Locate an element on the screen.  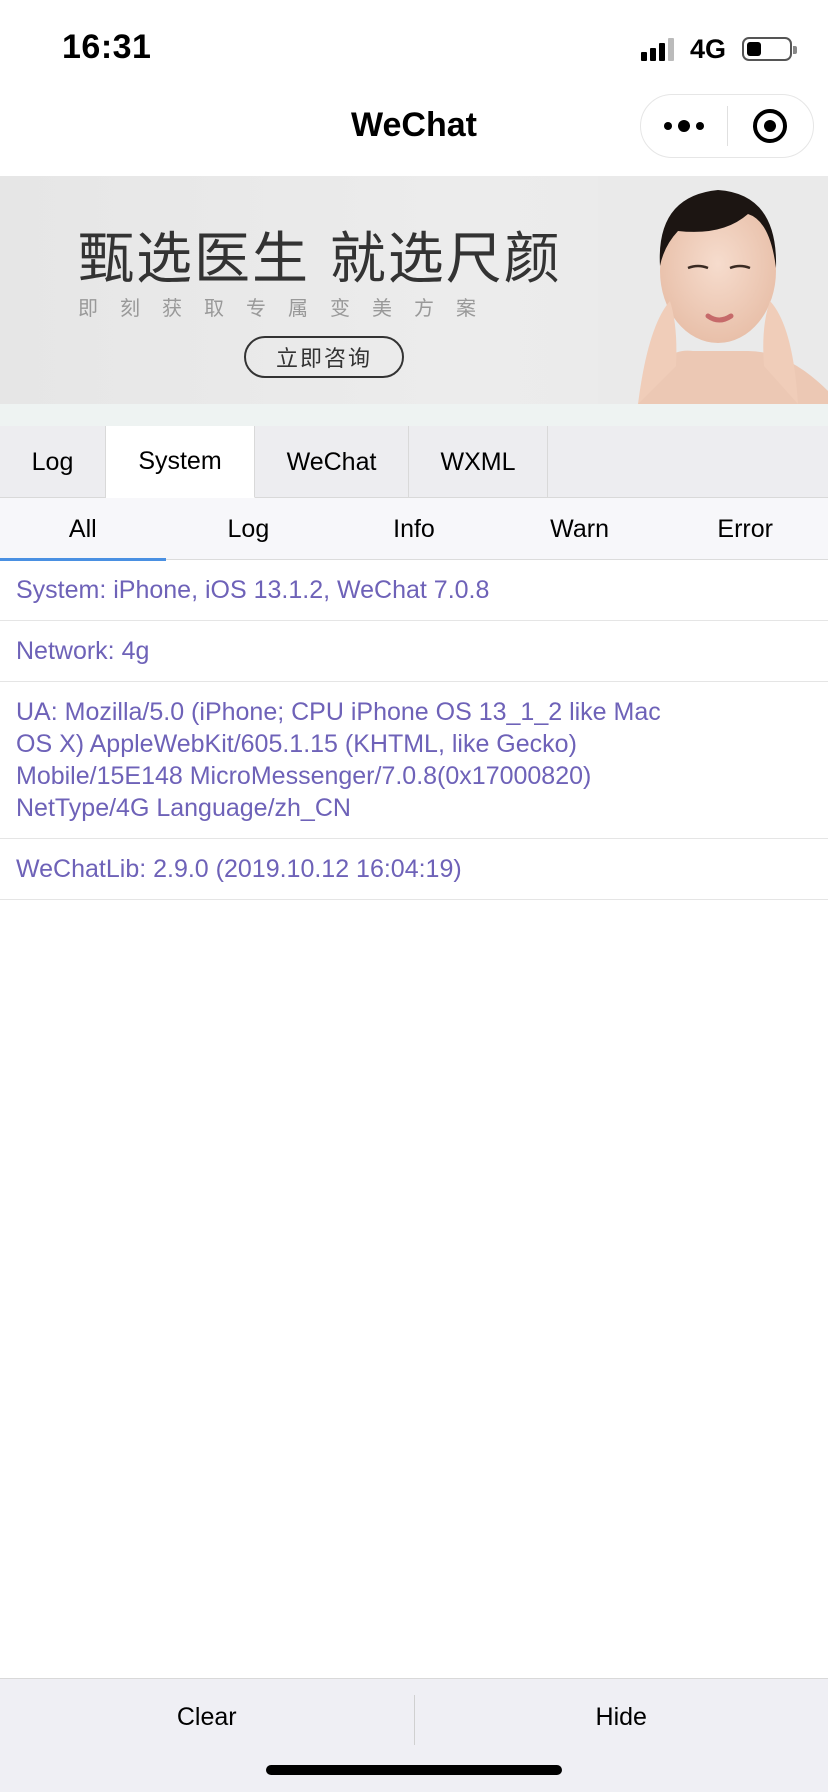
filter-tab-log: Log is located at coordinates (249, 529).